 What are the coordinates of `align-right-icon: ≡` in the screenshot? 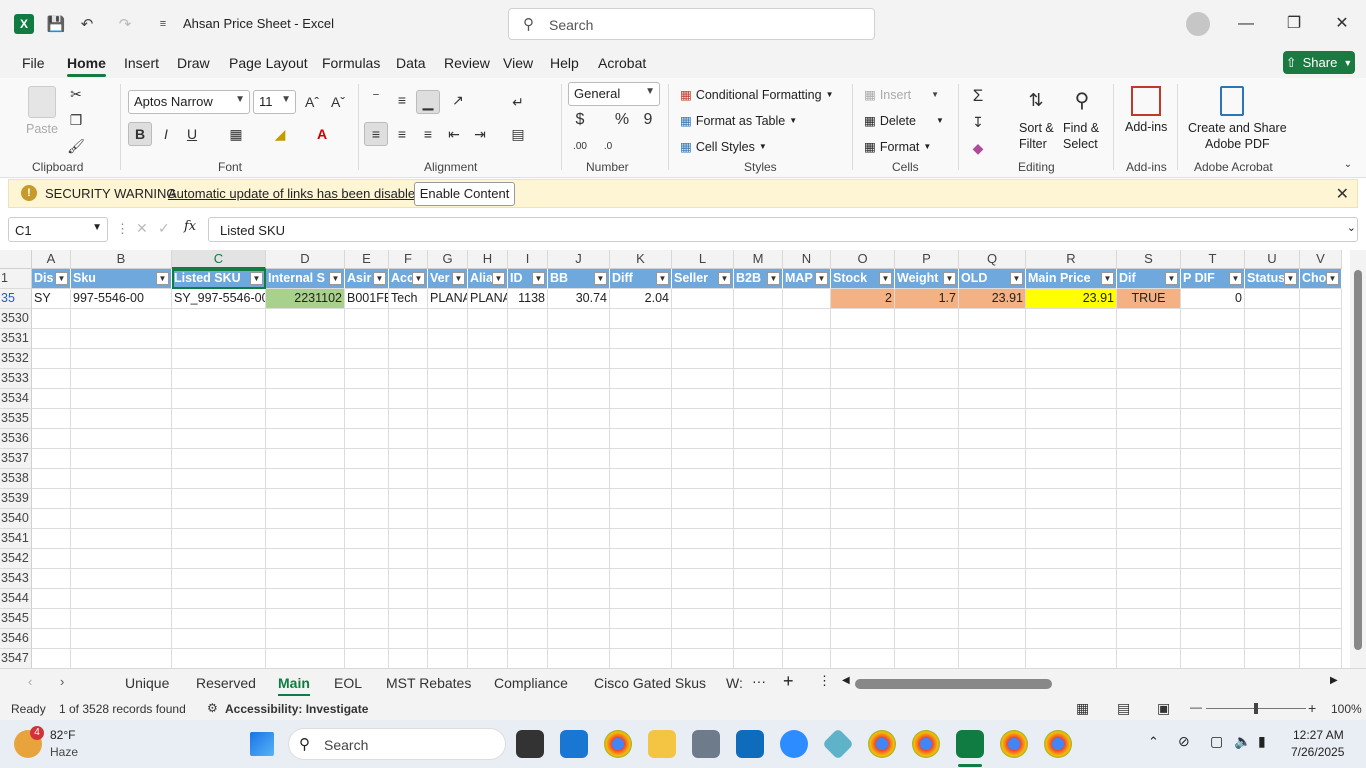 It's located at (428, 134).